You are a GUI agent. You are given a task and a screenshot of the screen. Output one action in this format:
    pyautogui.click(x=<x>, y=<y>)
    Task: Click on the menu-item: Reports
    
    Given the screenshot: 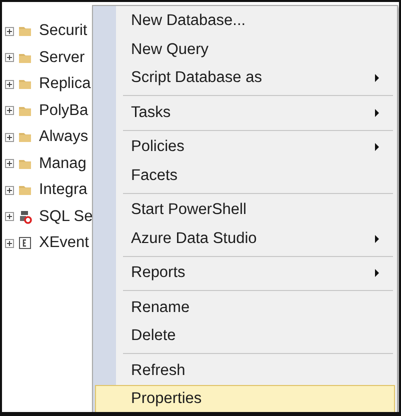 What is the action you would take?
    pyautogui.click(x=245, y=273)
    